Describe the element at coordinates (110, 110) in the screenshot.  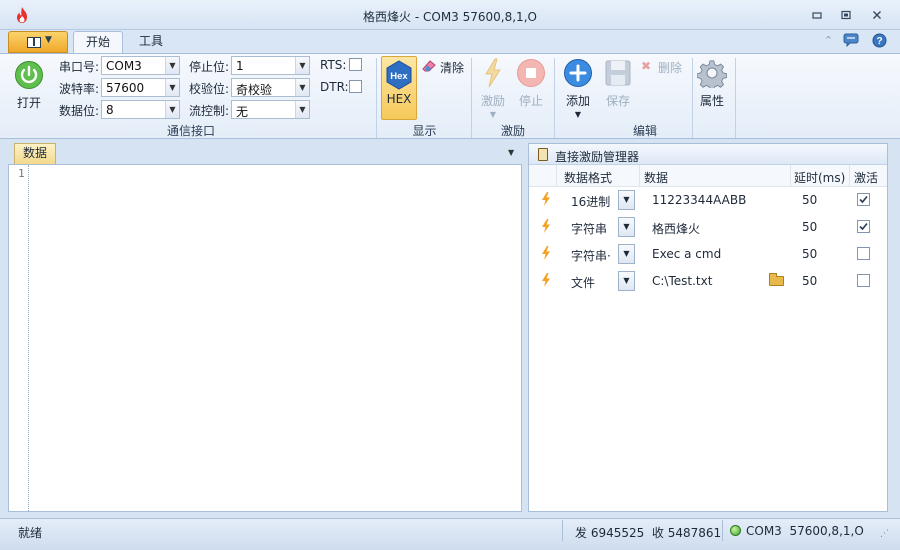
I see `databits-value: 8` at that location.